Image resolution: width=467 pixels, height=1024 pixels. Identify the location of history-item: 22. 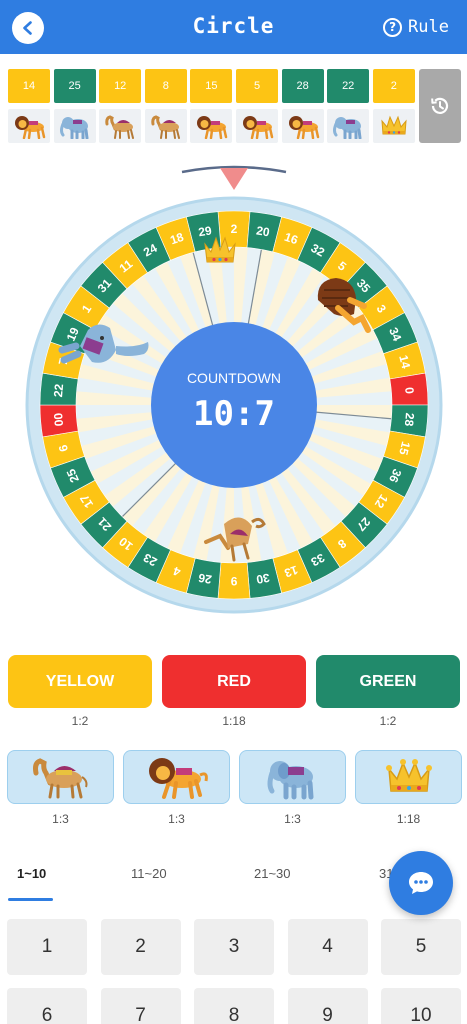
(348, 106).